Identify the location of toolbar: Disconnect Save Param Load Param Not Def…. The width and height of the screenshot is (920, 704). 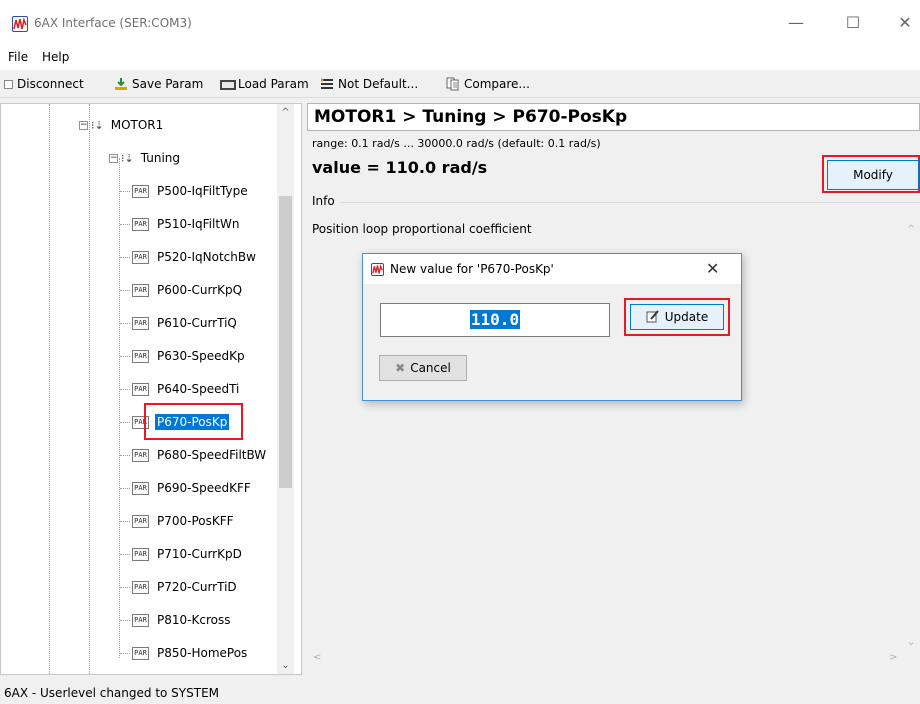
(460, 84).